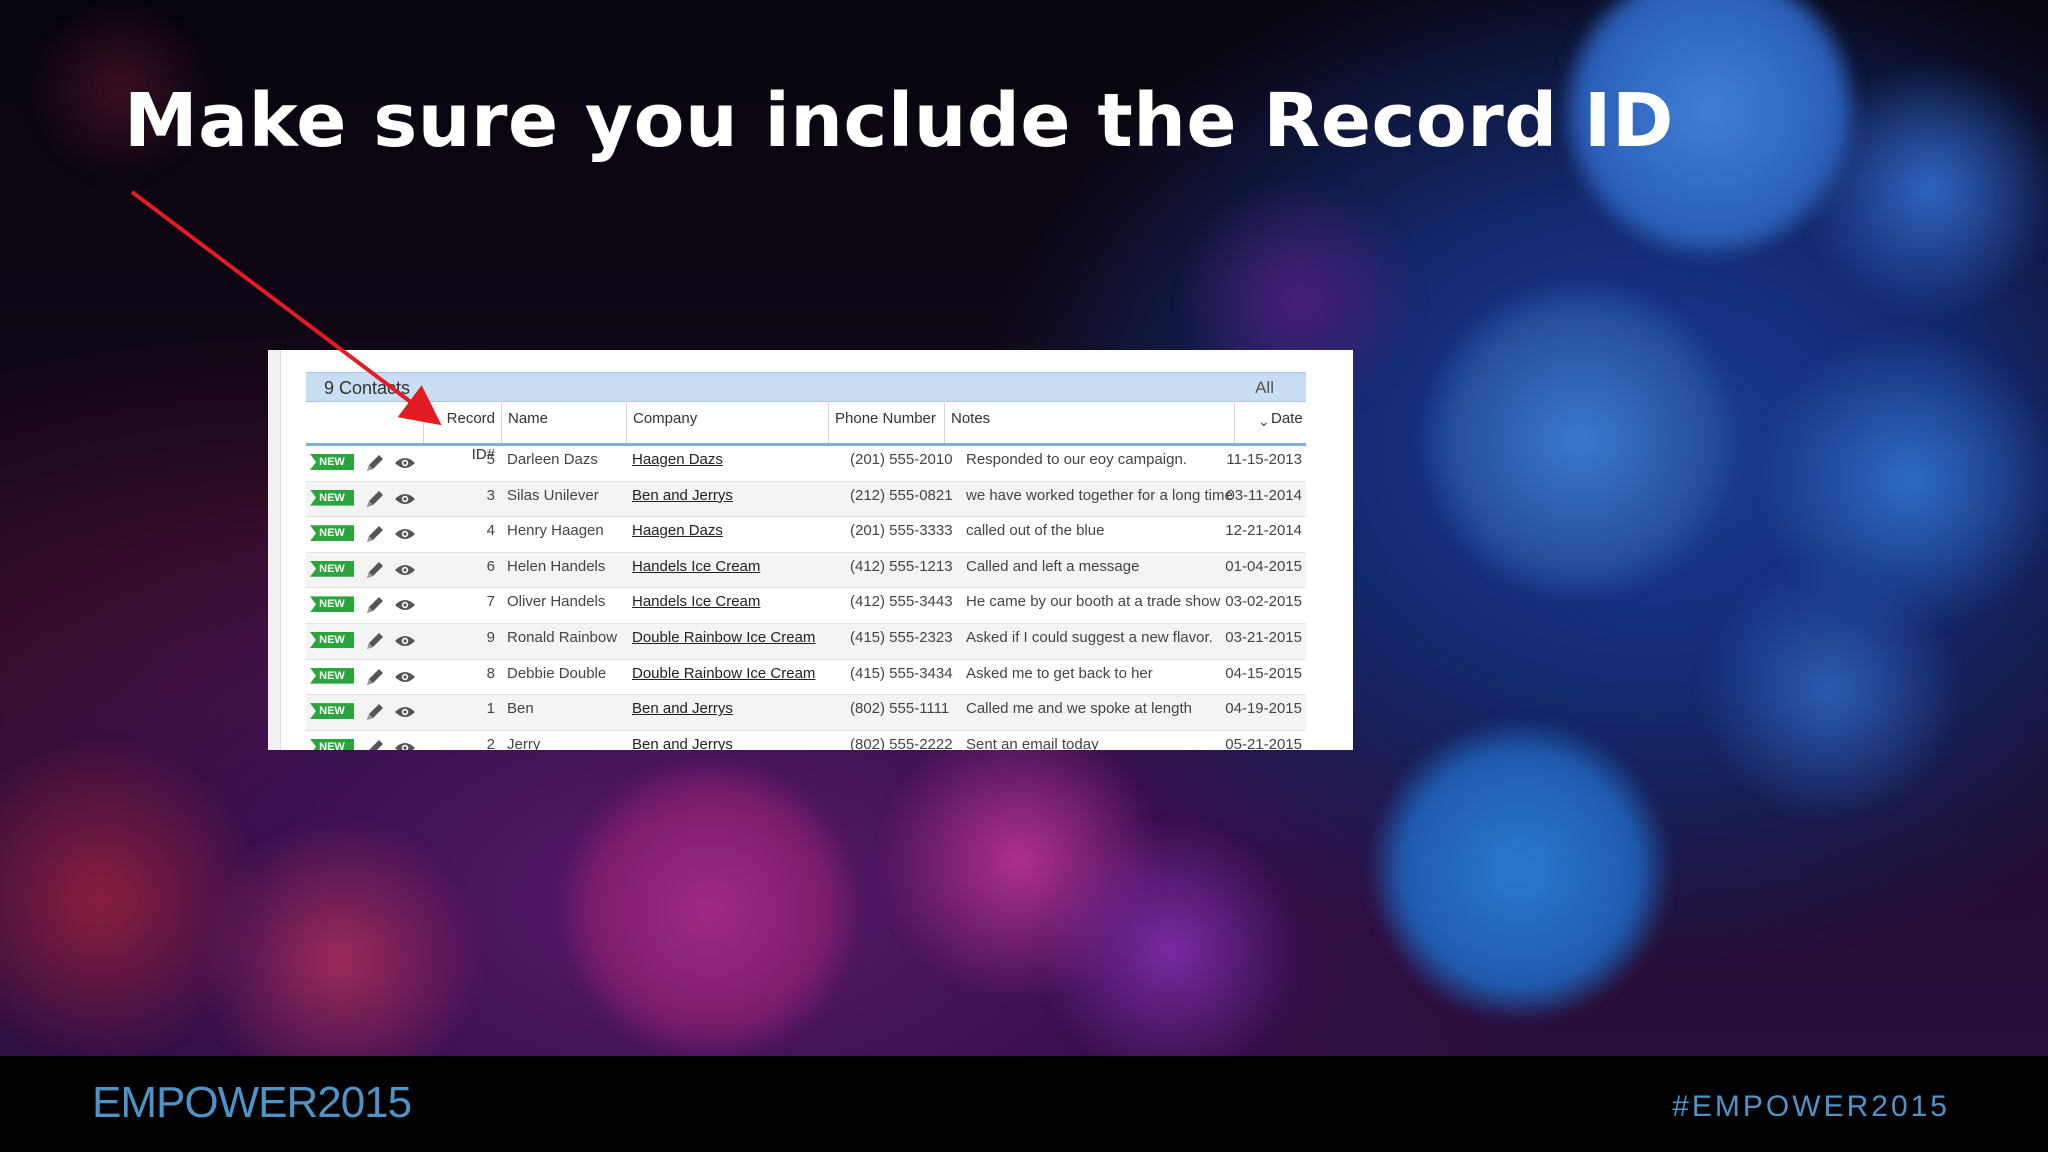  I want to click on column-notes: Notes, so click(1089, 422).